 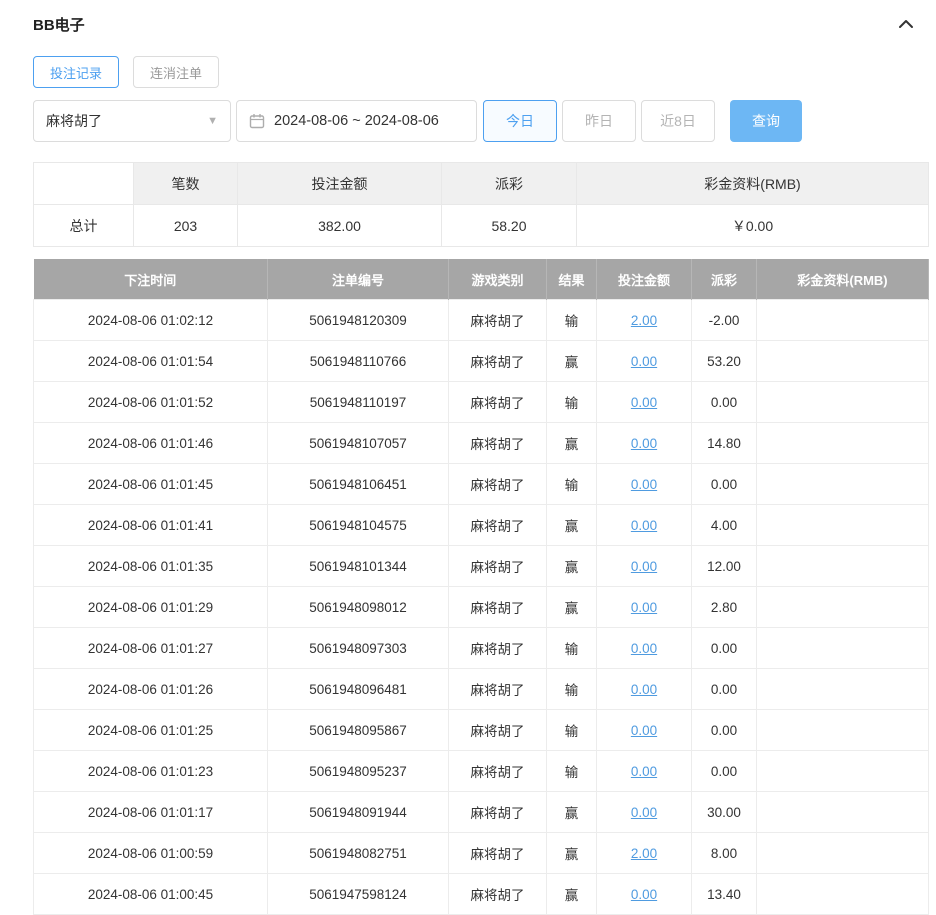 What do you see at coordinates (356, 121) in the screenshot?
I see `date-range-picker: 2024-08-06 ~ 2024-08-06` at bounding box center [356, 121].